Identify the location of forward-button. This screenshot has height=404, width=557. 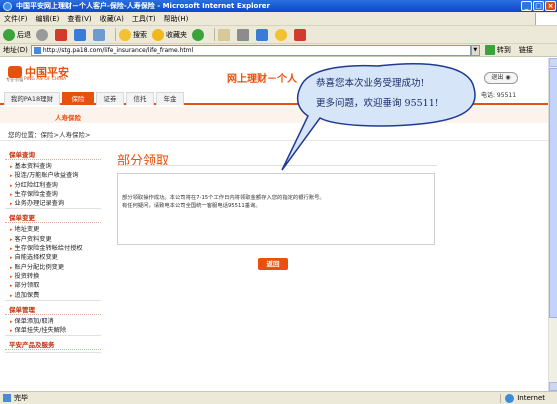
(43, 34).